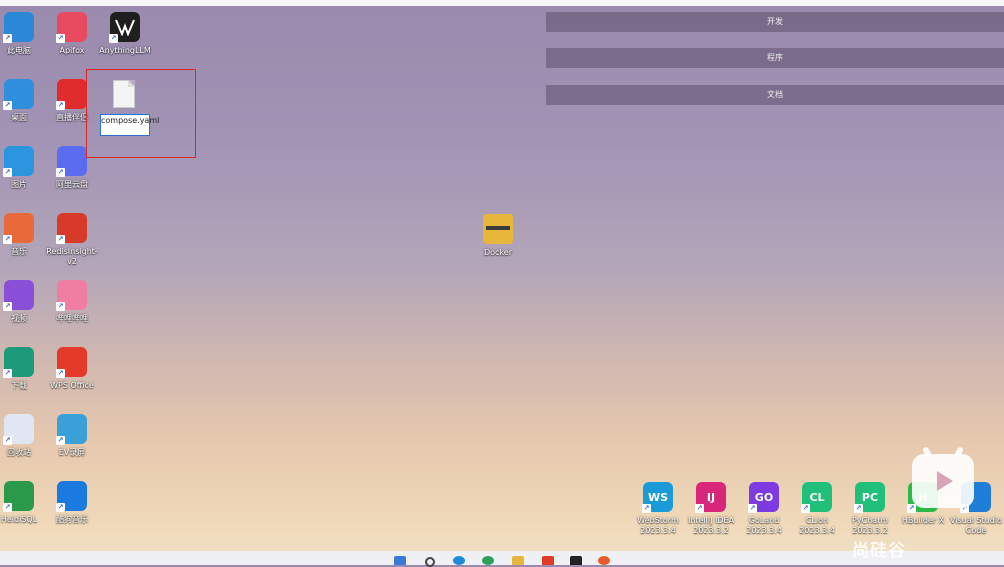  I want to click on desktop-icon-anythingllm: ↗ AnythingLLM, so click(125, 34).